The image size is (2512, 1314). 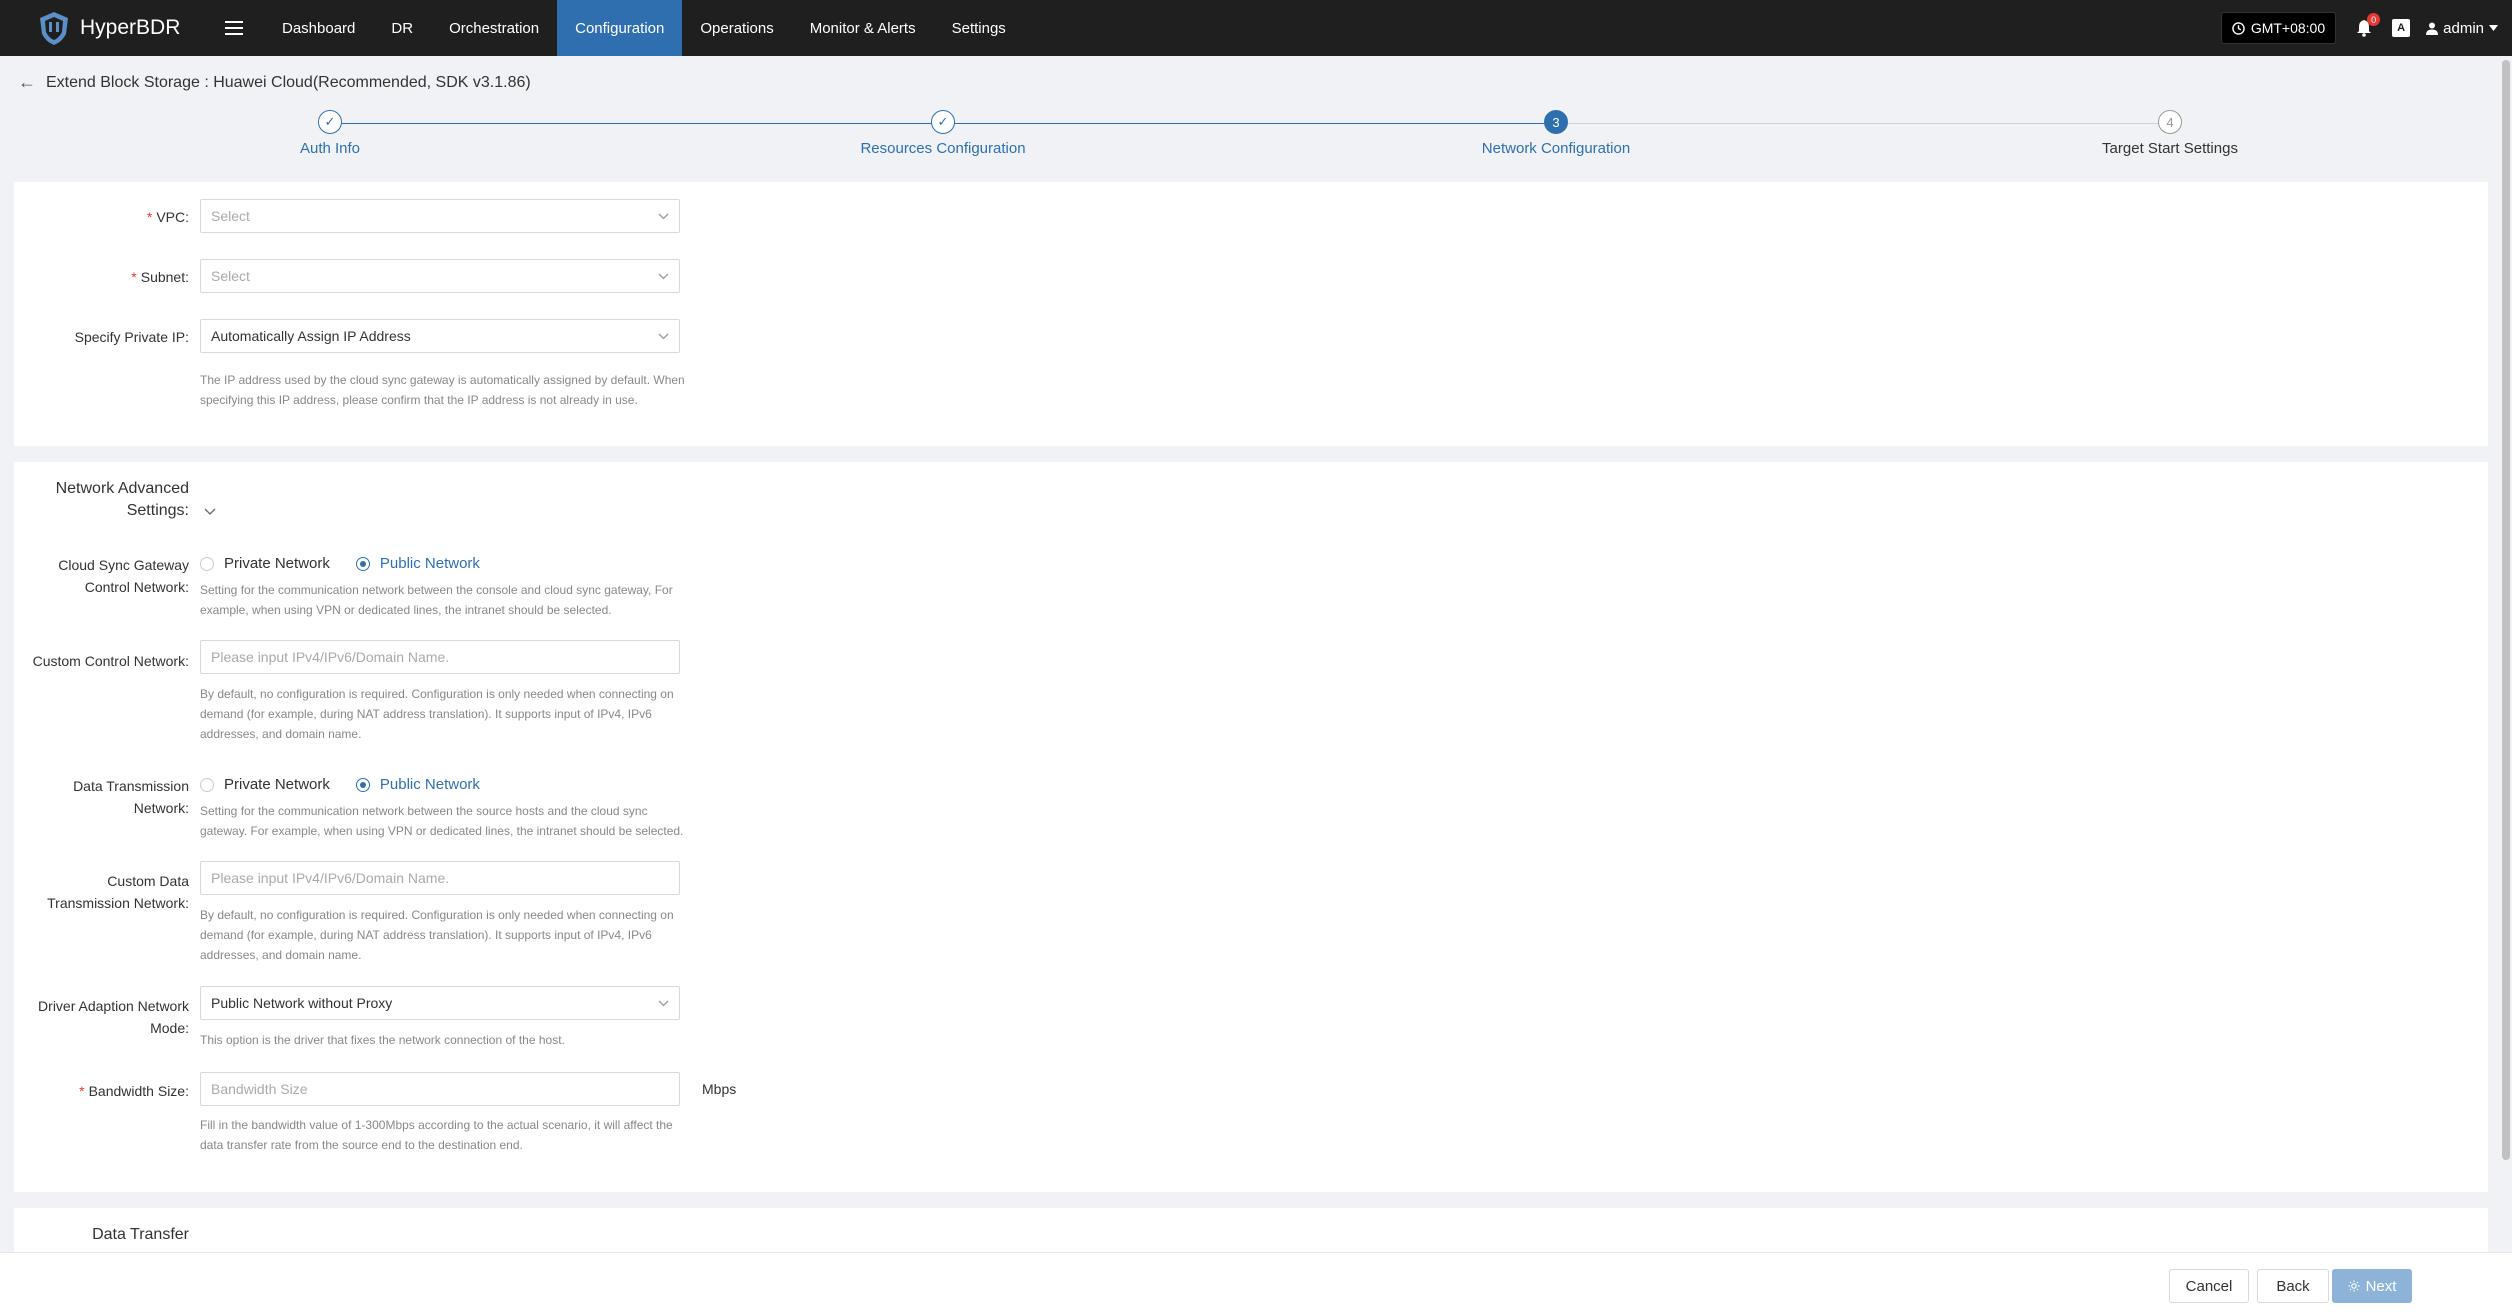 I want to click on sun-loading-icon, so click(x=2354, y=1286).